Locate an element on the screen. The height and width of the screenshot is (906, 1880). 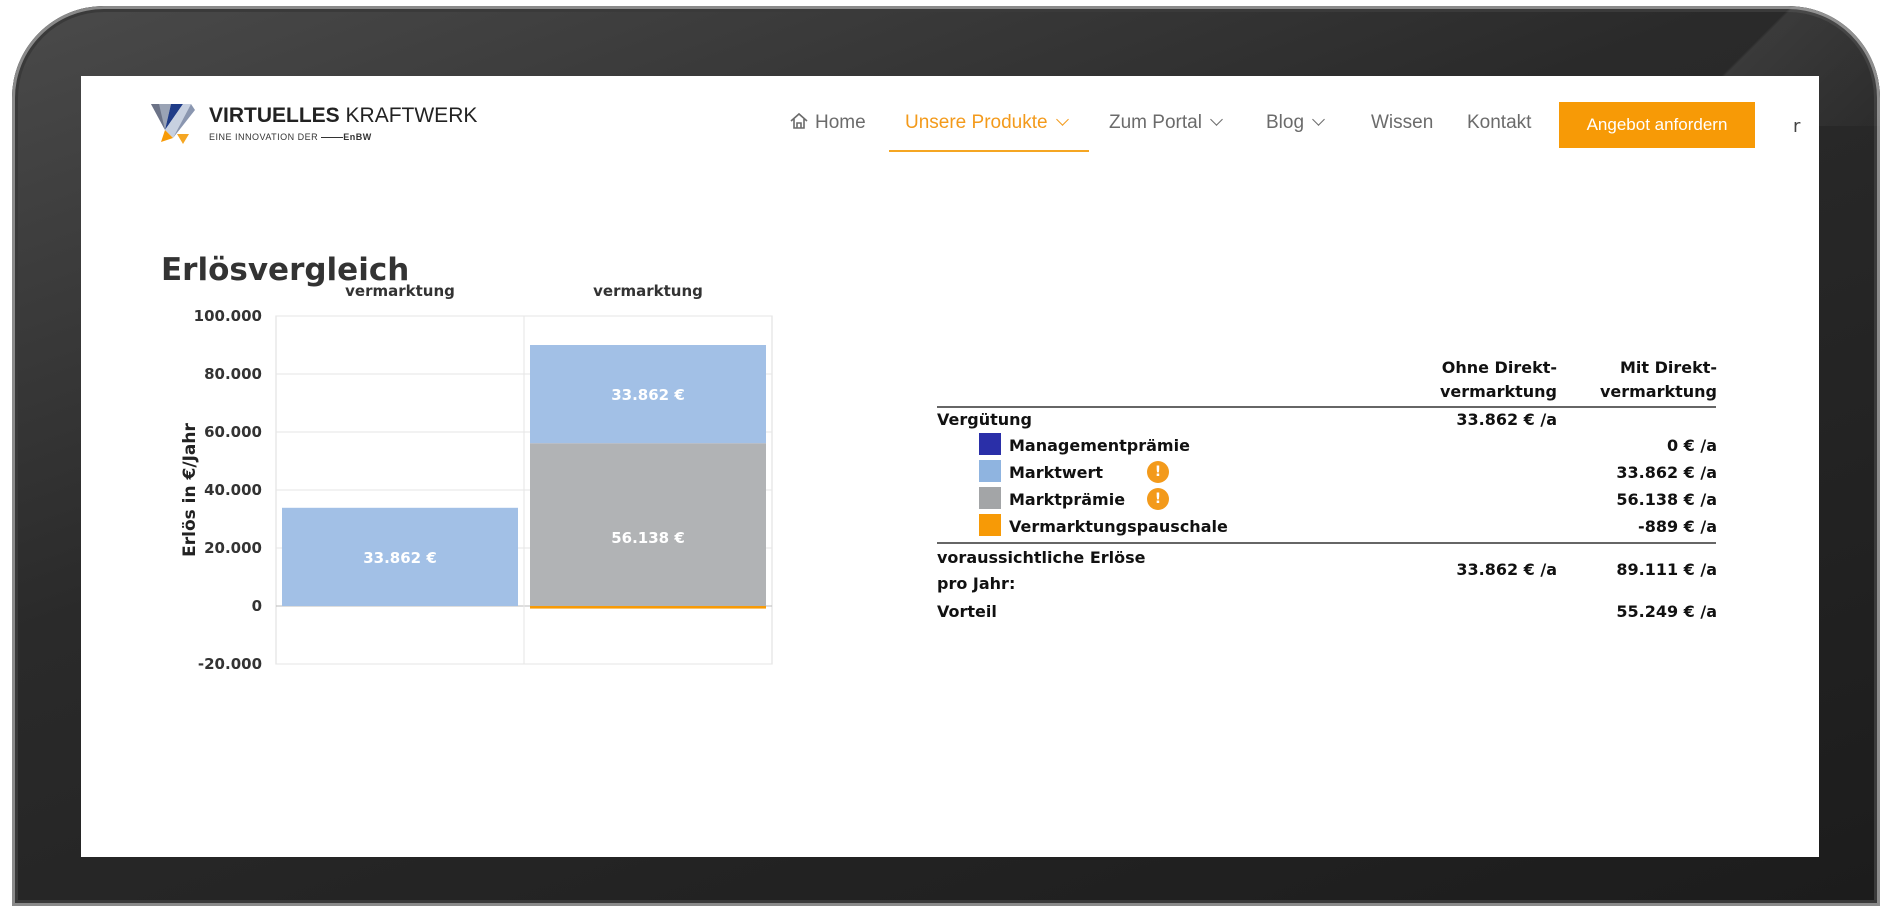
row-label: Marktprämie is located at coordinates (1067, 499).